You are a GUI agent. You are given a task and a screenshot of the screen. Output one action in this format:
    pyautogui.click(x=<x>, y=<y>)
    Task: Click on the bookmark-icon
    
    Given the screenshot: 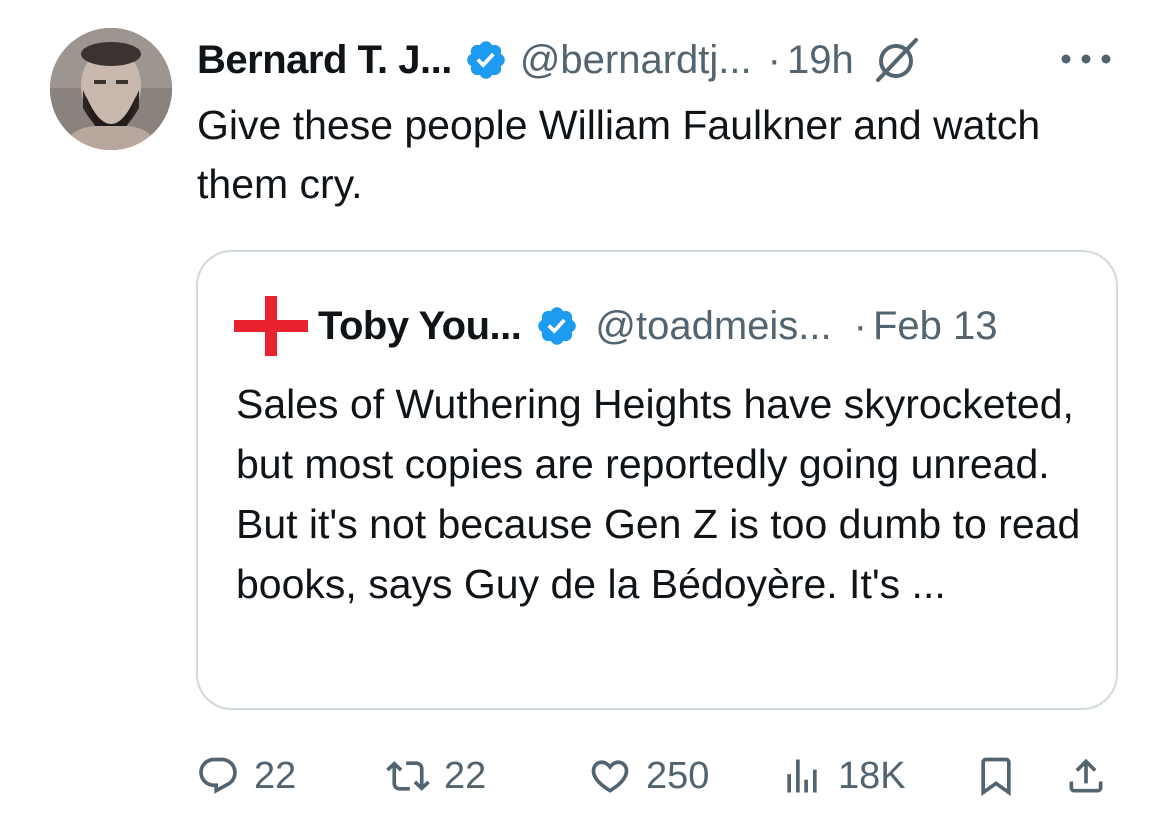 What is the action you would take?
    pyautogui.click(x=996, y=777)
    